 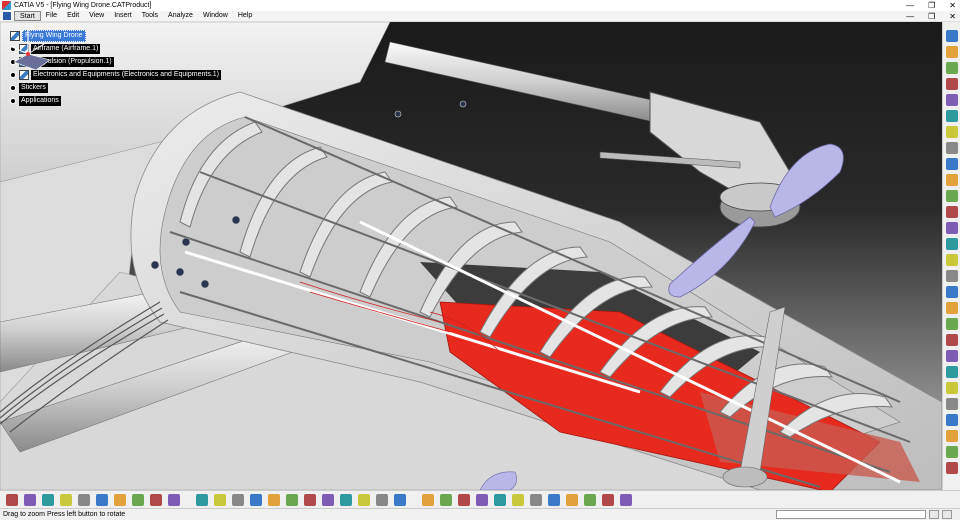 I want to click on hole-icon, so click(x=952, y=116).